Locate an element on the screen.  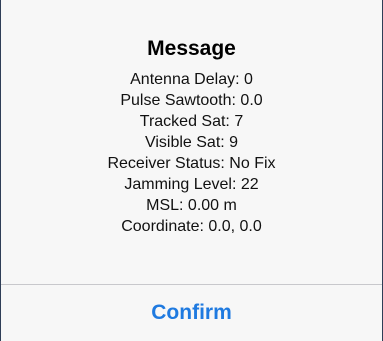
visible-sat-text: Visible Sat: 9 is located at coordinates (191, 142).